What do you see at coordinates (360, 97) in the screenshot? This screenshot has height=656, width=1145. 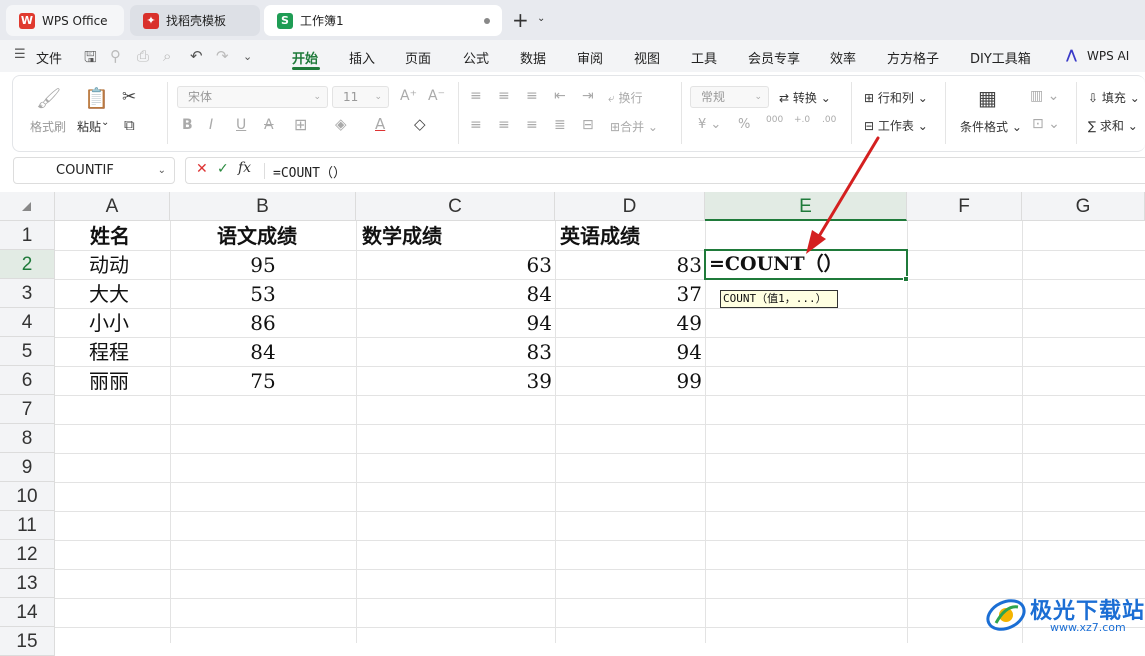 I see `font-size-select: 11 ⌄` at bounding box center [360, 97].